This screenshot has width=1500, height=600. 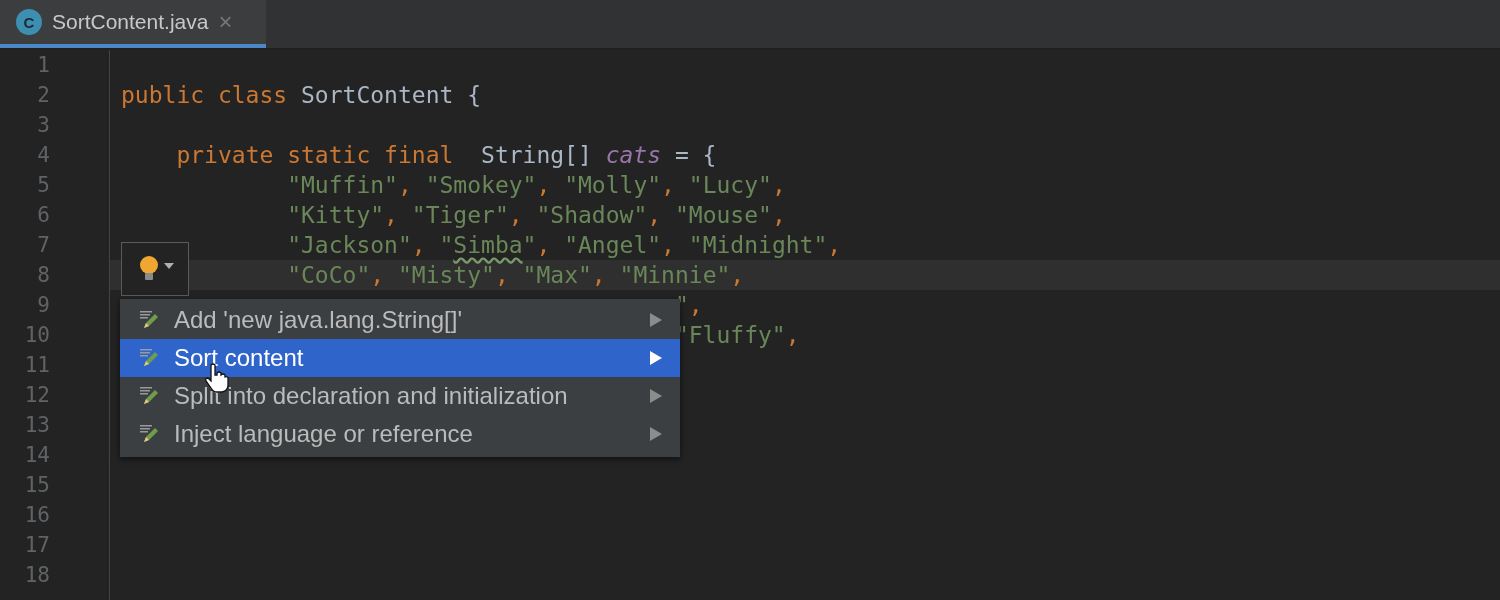 What do you see at coordinates (43, 155) in the screenshot?
I see `line-number: 4` at bounding box center [43, 155].